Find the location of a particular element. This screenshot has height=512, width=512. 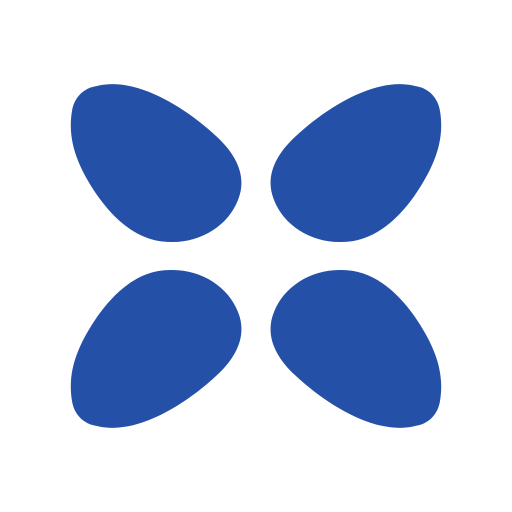

petal-top-left is located at coordinates (156, 163).